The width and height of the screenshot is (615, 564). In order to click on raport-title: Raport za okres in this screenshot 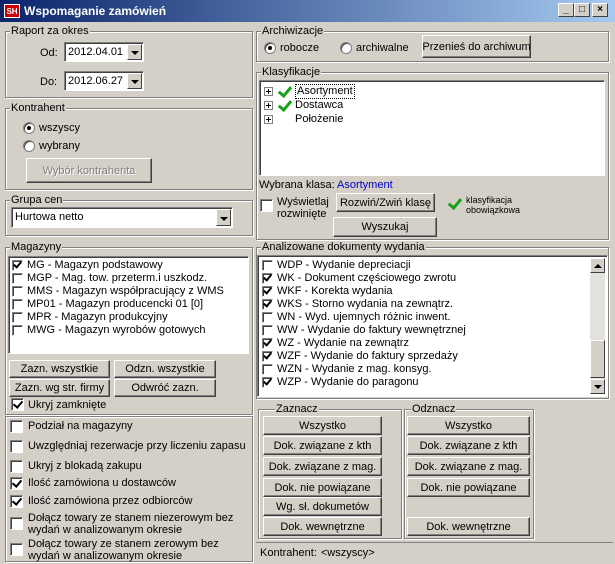, I will do `click(50, 31)`.